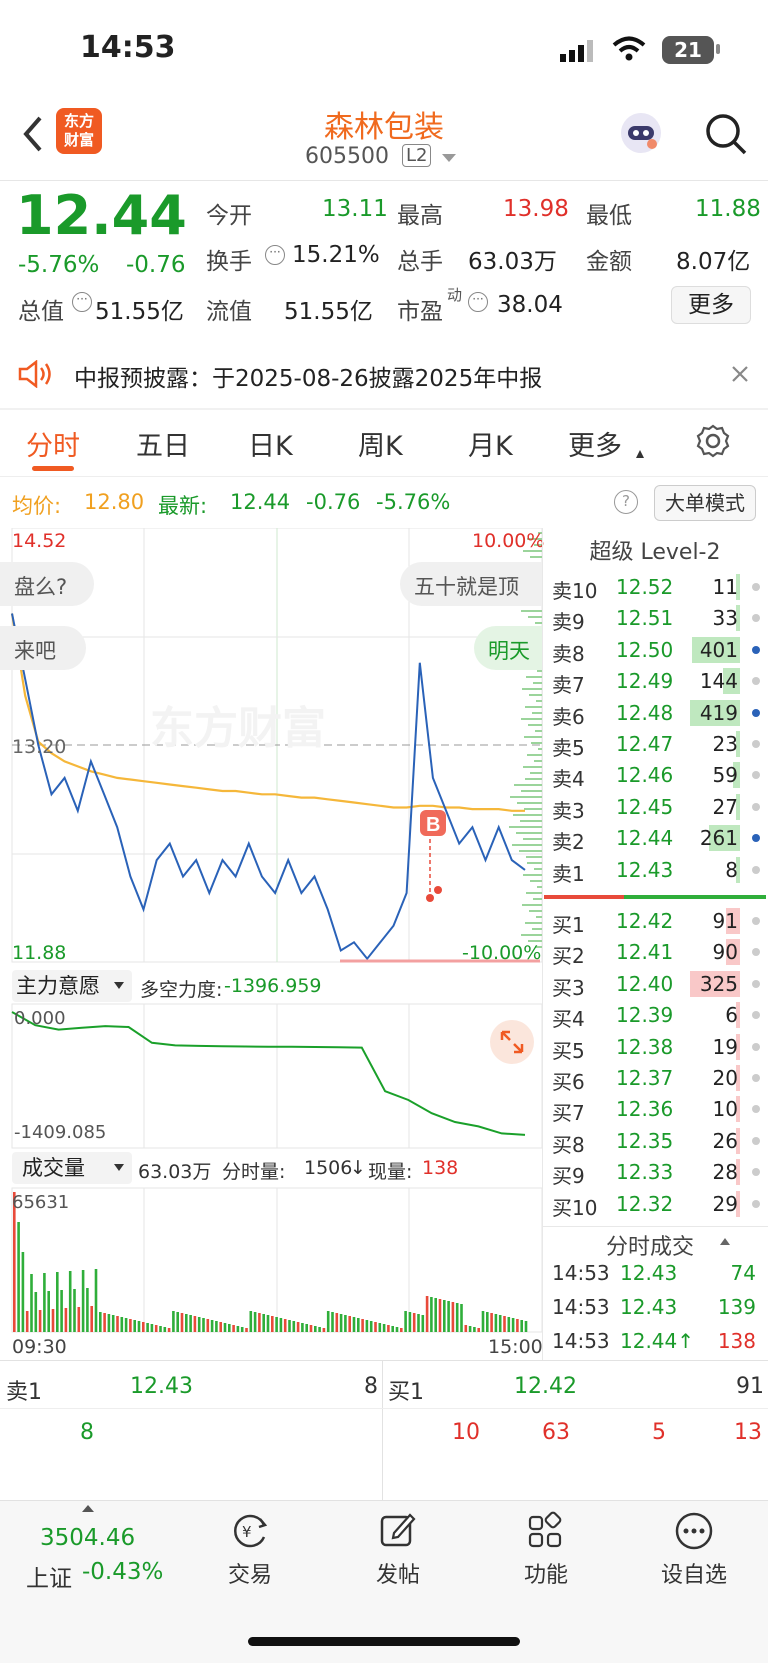  I want to click on search-icon, so click(726, 134).